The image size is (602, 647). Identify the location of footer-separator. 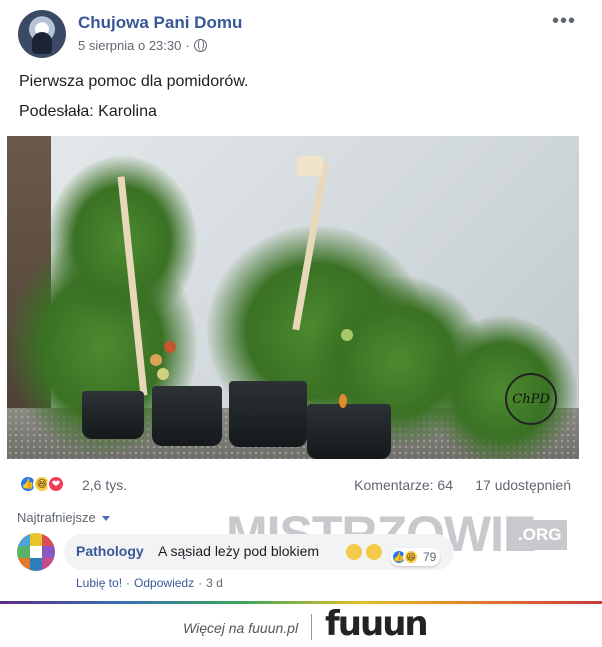
(311, 627).